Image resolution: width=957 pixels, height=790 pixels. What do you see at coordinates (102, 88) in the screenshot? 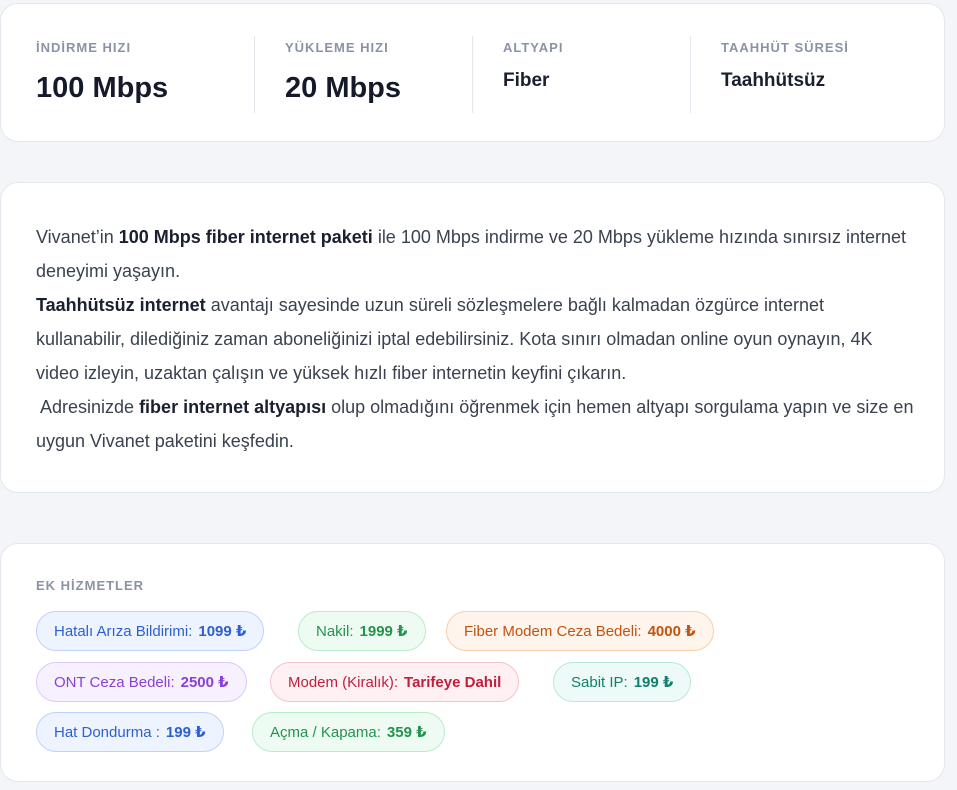
I see `download-speed-value: 100 Mbps` at bounding box center [102, 88].